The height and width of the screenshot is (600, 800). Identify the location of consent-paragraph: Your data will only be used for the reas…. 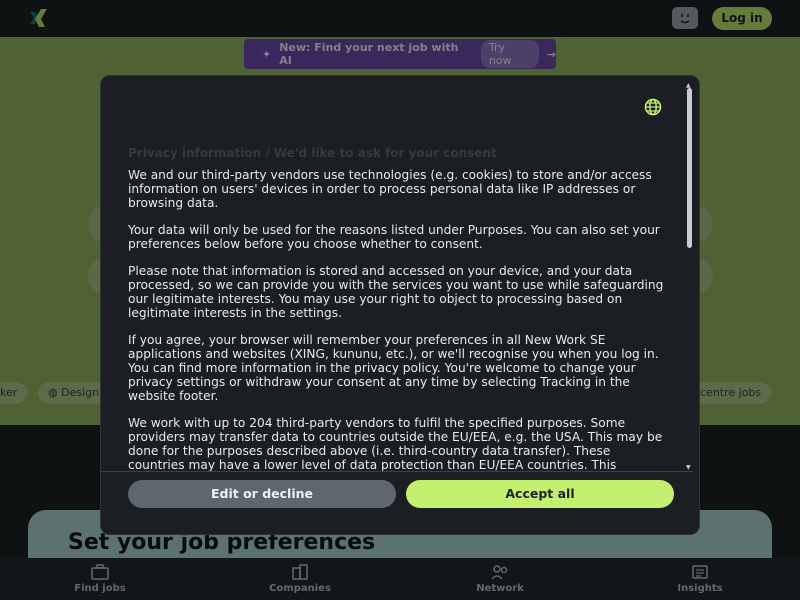
(394, 237).